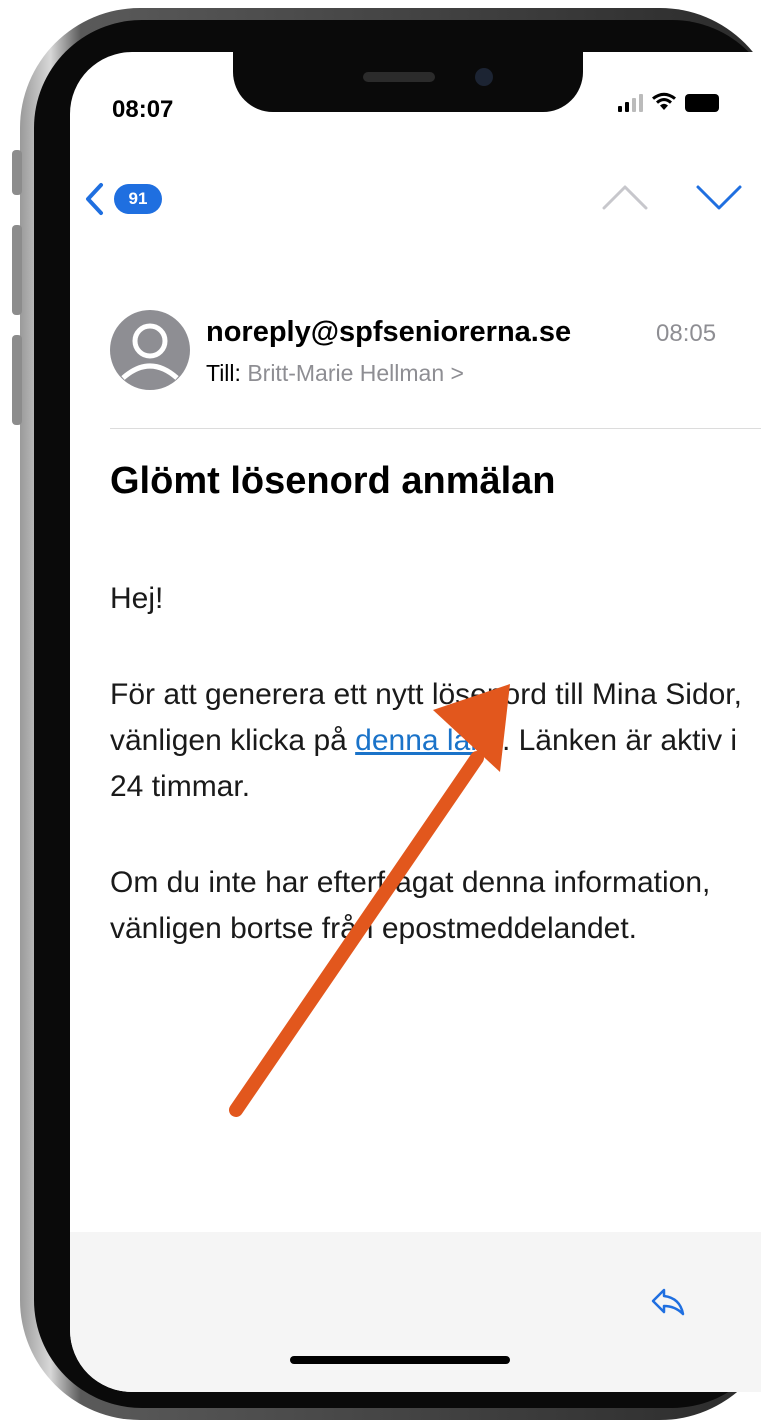 The width and height of the screenshot is (761, 1427). I want to click on mail-nav-bar: 91, so click(415, 200).